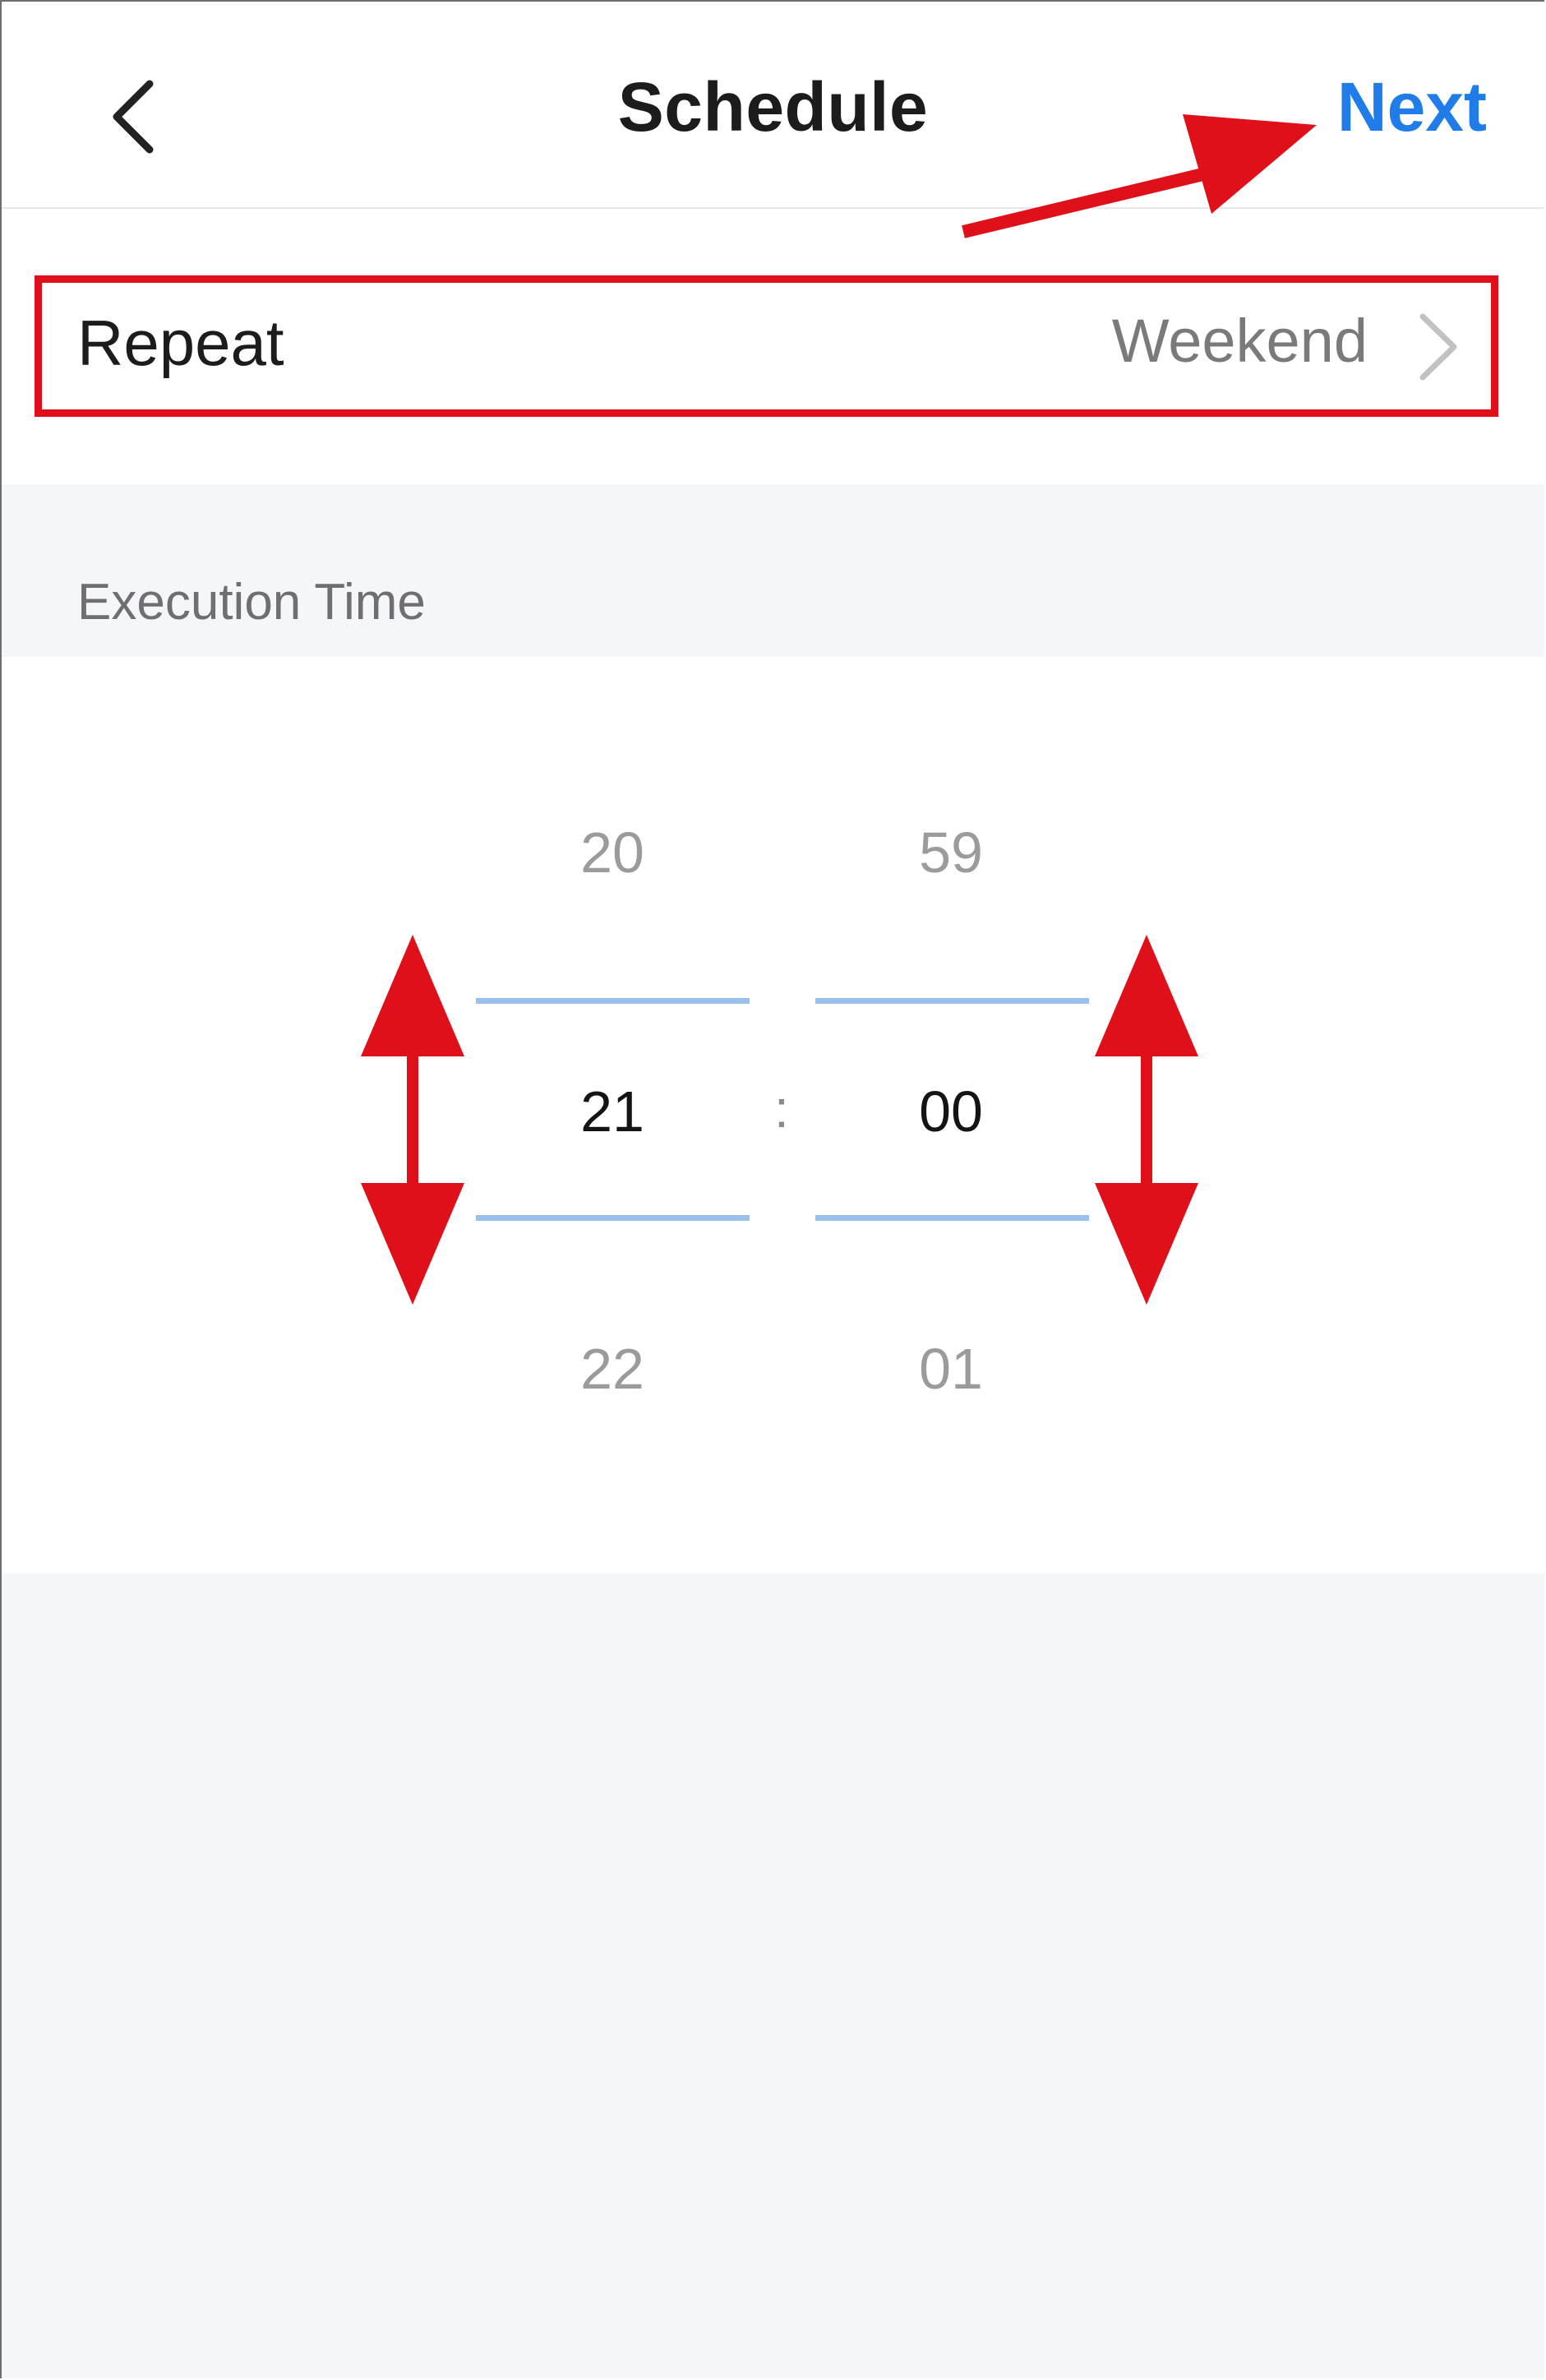 Image resolution: width=1546 pixels, height=2380 pixels. I want to click on annotation-arrow-minutes, so click(1146, 1120).